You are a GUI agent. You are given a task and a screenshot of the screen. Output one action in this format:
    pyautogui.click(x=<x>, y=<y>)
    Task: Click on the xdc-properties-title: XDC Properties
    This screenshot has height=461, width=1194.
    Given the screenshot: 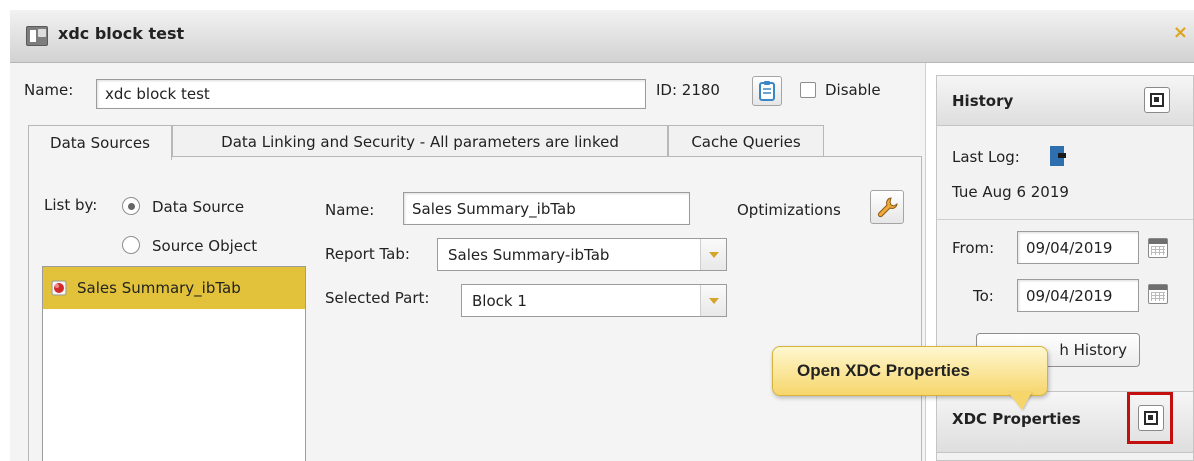 What is the action you would take?
    pyautogui.click(x=1016, y=419)
    